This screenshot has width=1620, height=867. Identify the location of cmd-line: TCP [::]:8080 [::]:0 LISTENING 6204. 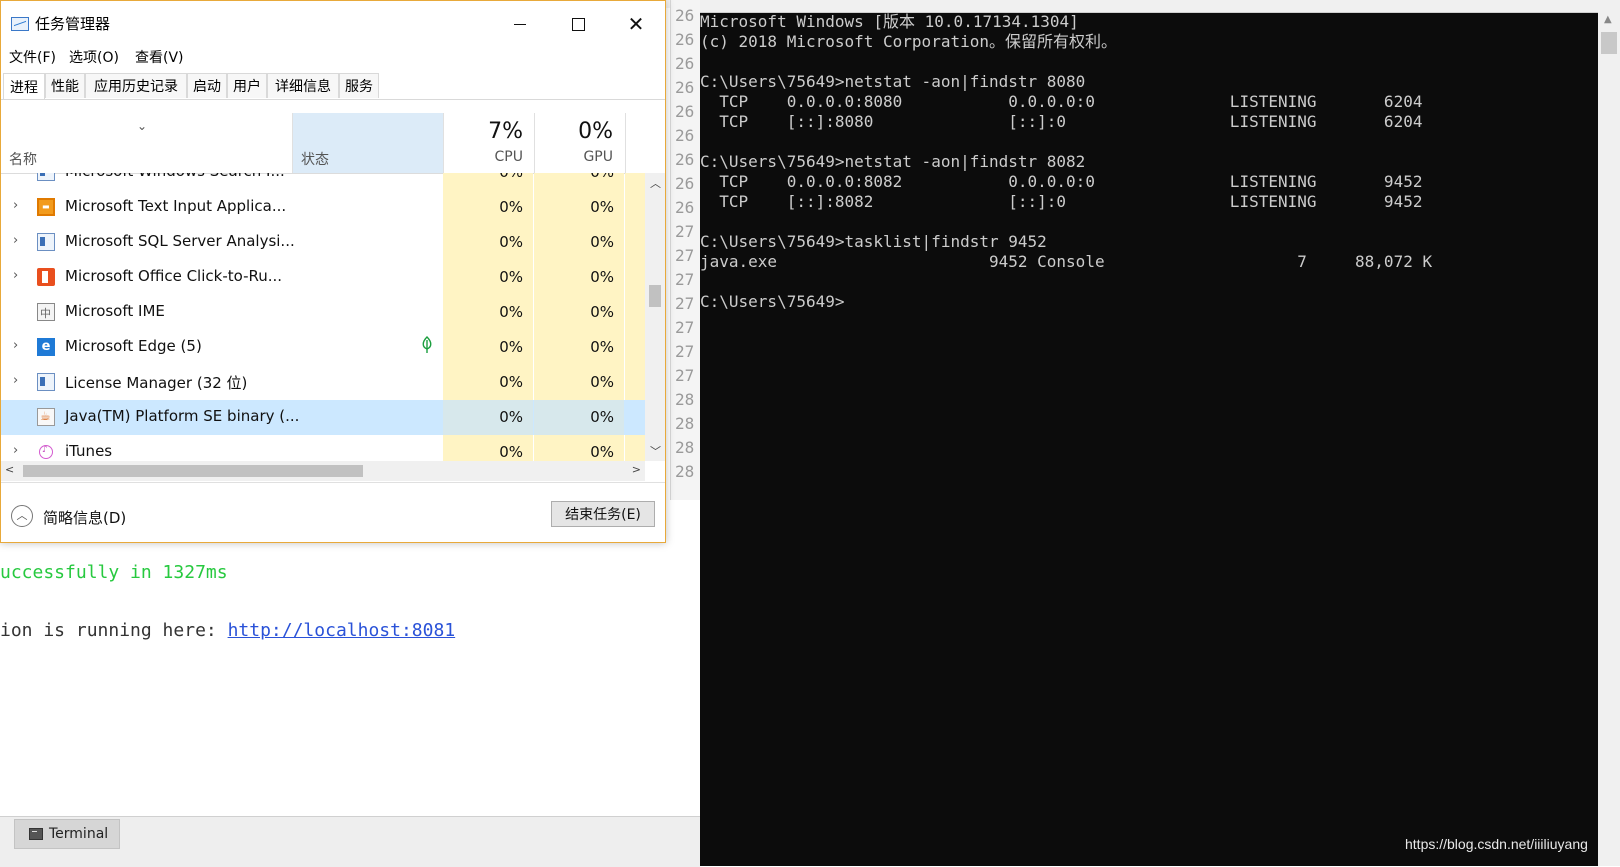
(1061, 121).